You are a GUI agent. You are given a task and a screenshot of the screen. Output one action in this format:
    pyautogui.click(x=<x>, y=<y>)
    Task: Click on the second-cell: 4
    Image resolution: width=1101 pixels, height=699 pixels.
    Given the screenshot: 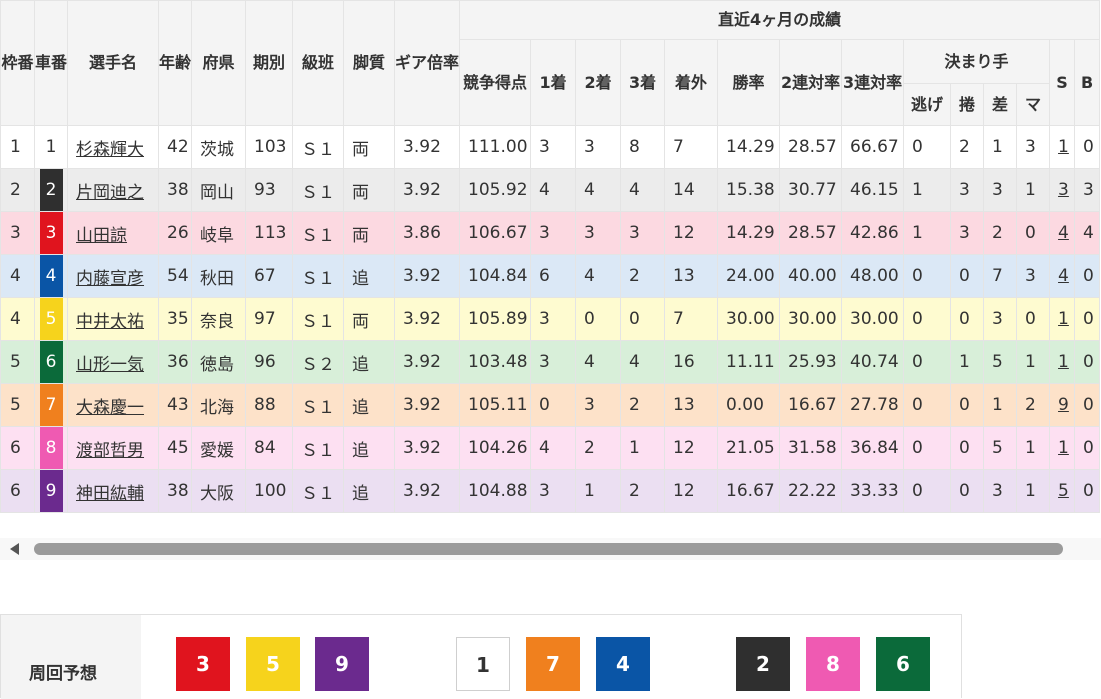 What is the action you would take?
    pyautogui.click(x=598, y=362)
    